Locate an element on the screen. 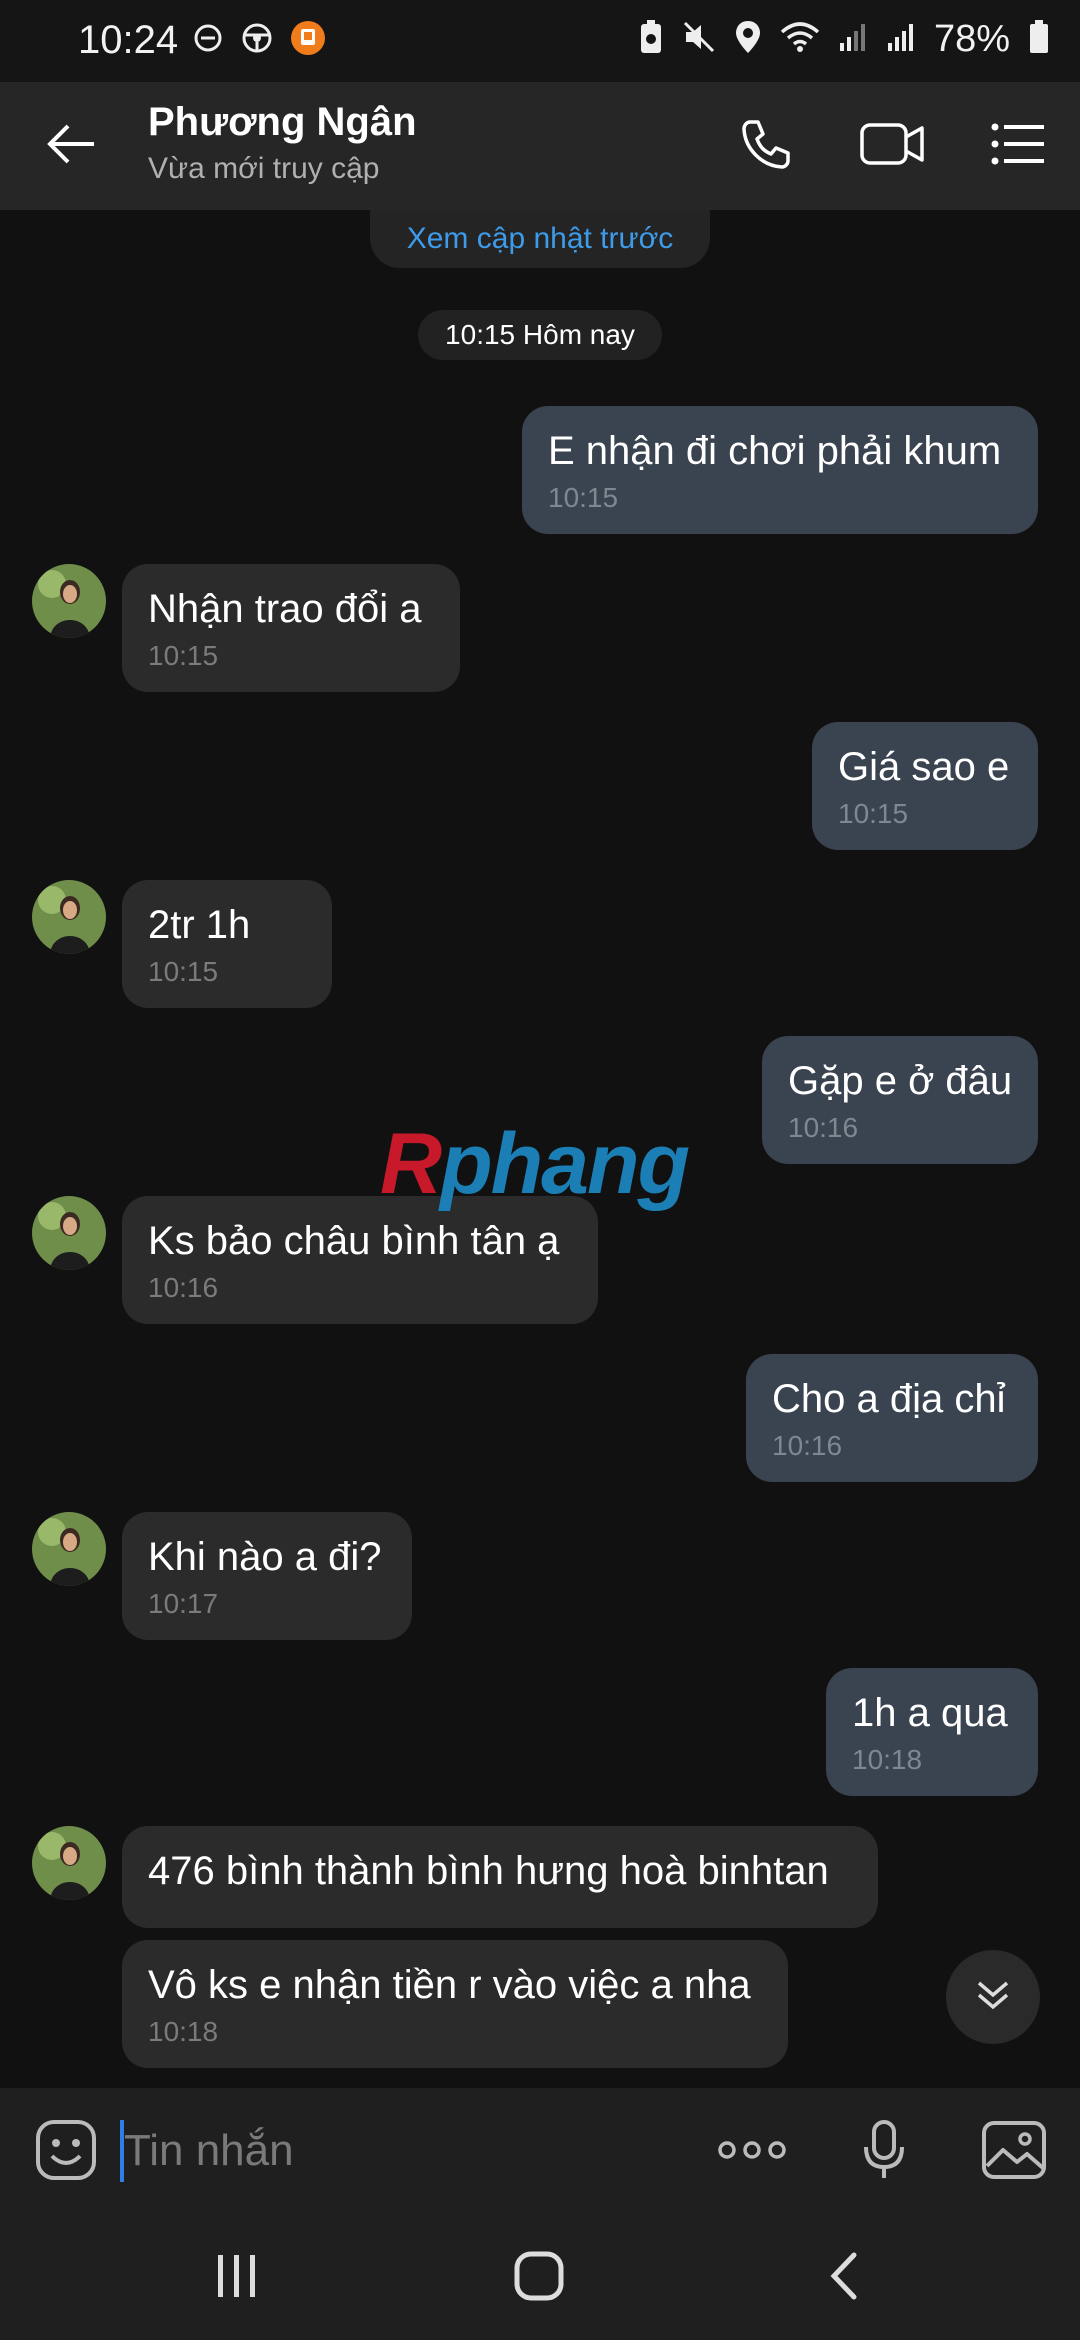 This screenshot has height=2340, width=1080. more-options-button is located at coordinates (752, 2152).